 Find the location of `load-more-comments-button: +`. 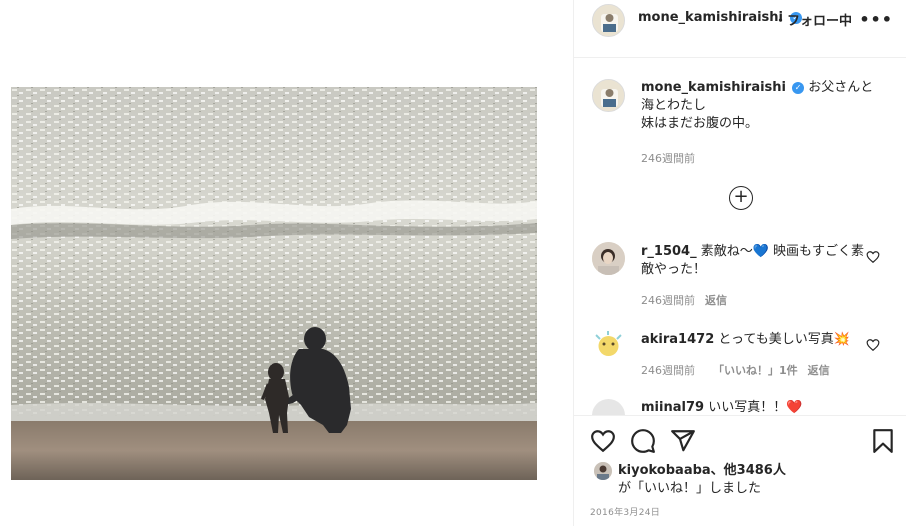

load-more-comments-button: + is located at coordinates (741, 198).